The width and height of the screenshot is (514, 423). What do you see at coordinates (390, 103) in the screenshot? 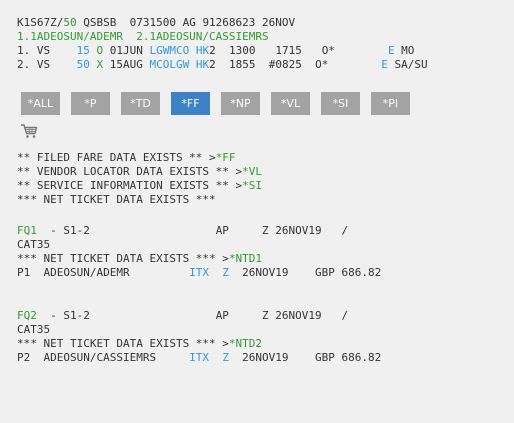
I see `filter-pi-button: *PI` at bounding box center [390, 103].